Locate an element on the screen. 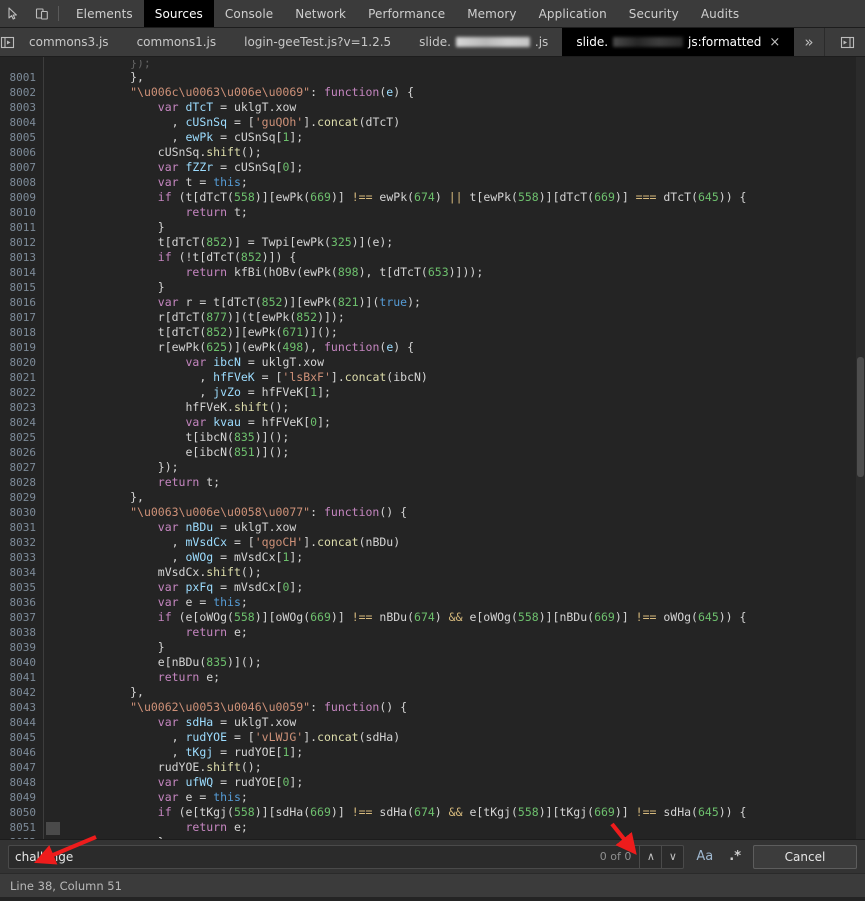 This screenshot has height=901, width=865. panel-tab-memory: Memory is located at coordinates (491, 13).